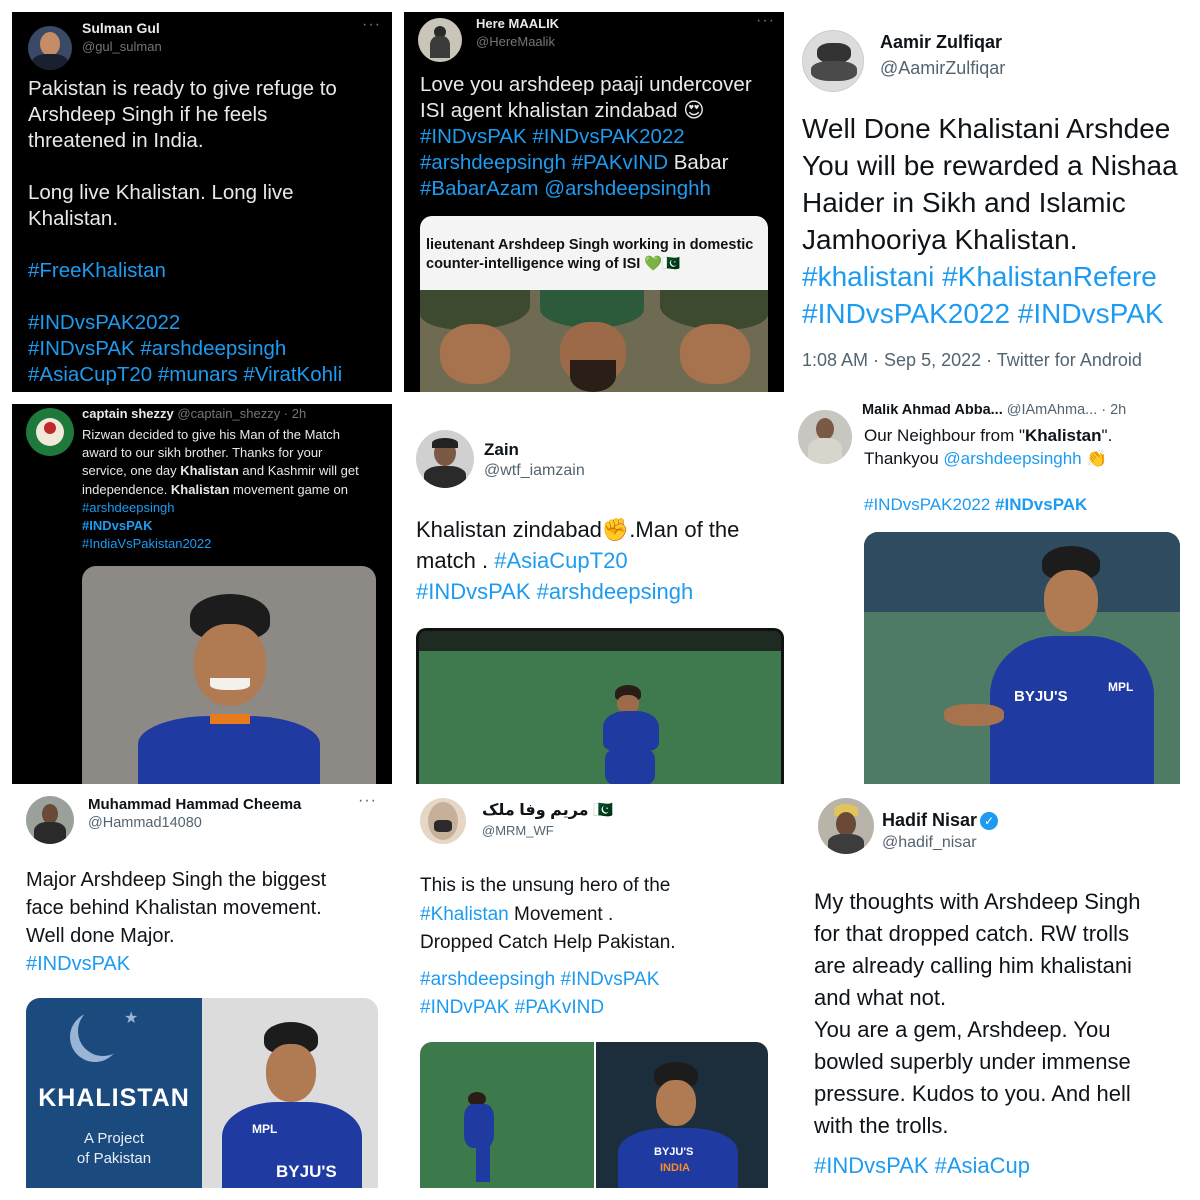 This screenshot has height=1200, width=1200. I want to click on text-line: for that dropped catch. RW trolls, so click(972, 933).